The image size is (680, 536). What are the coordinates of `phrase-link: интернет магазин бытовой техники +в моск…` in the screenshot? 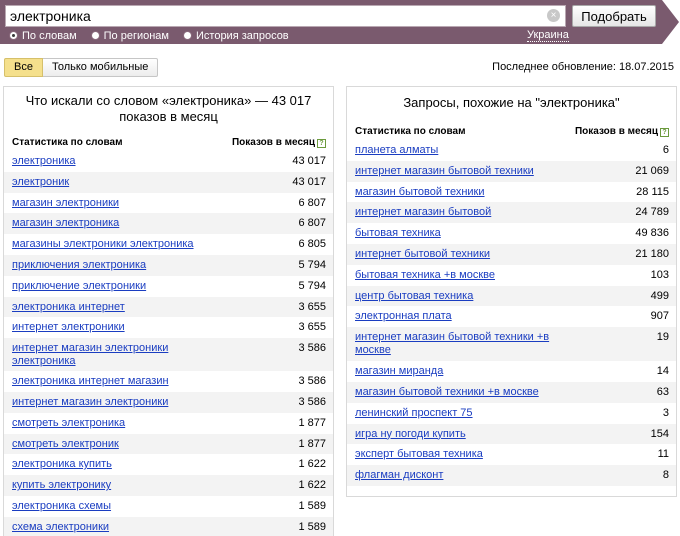 It's located at (457, 343).